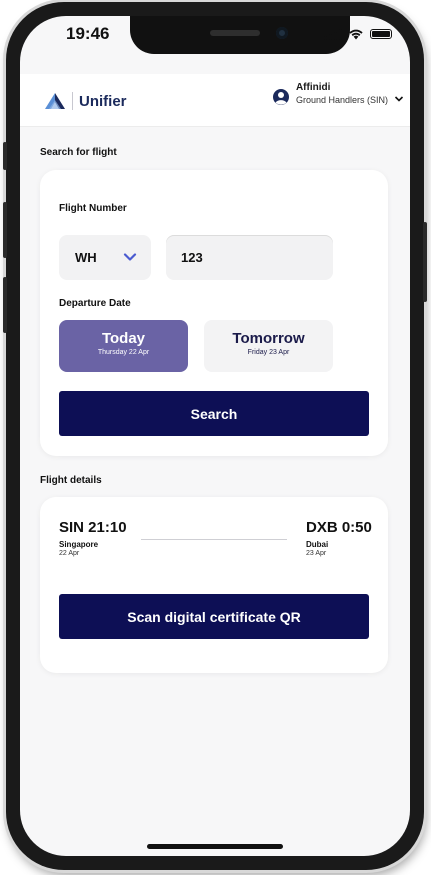 This screenshot has width=431, height=875. What do you see at coordinates (93, 527) in the screenshot?
I see `origin-code-time: SIN 21:10` at bounding box center [93, 527].